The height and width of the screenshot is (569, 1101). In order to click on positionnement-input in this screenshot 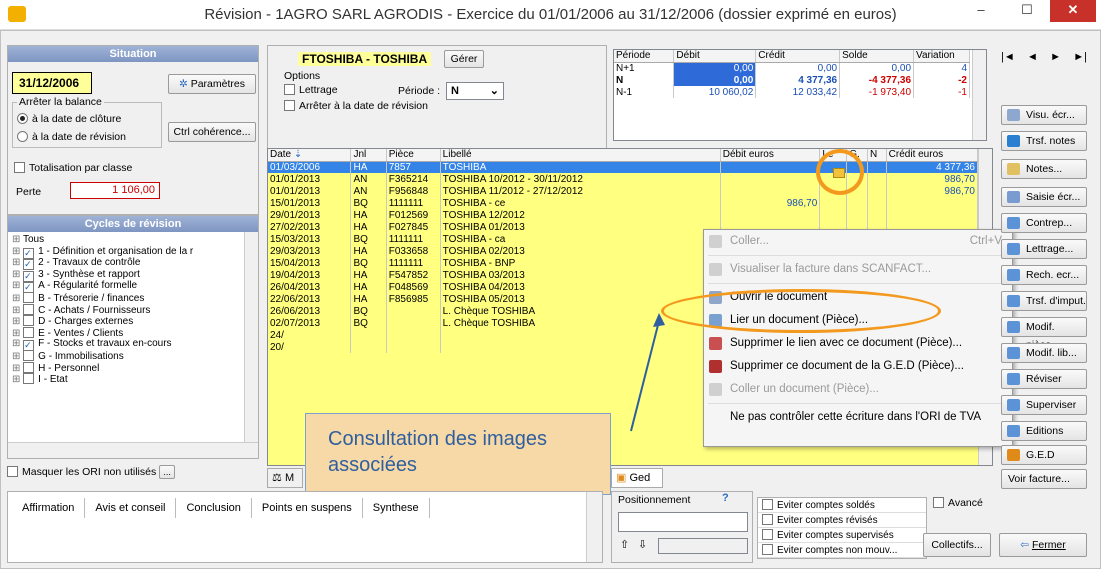, I will do `click(683, 522)`.